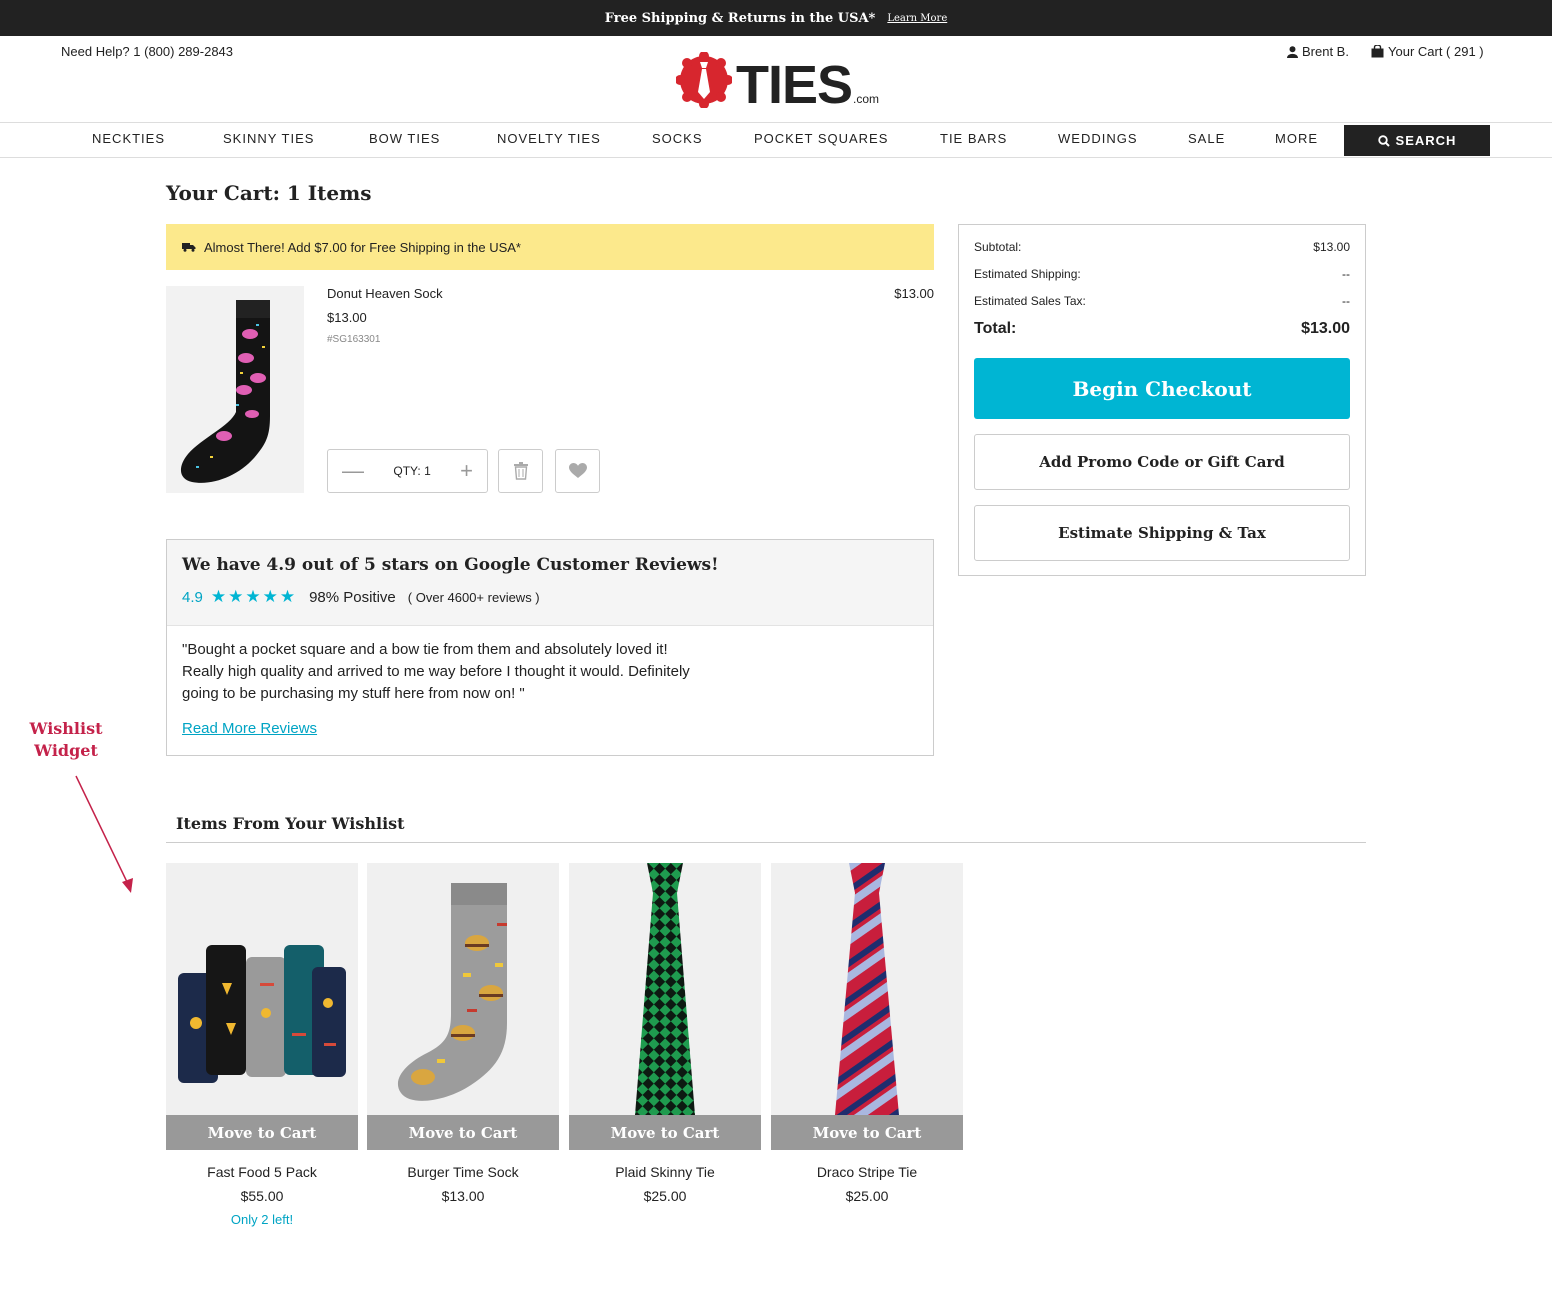 This screenshot has height=1301, width=1552. What do you see at coordinates (104, 834) in the screenshot?
I see `annotation-arrow` at bounding box center [104, 834].